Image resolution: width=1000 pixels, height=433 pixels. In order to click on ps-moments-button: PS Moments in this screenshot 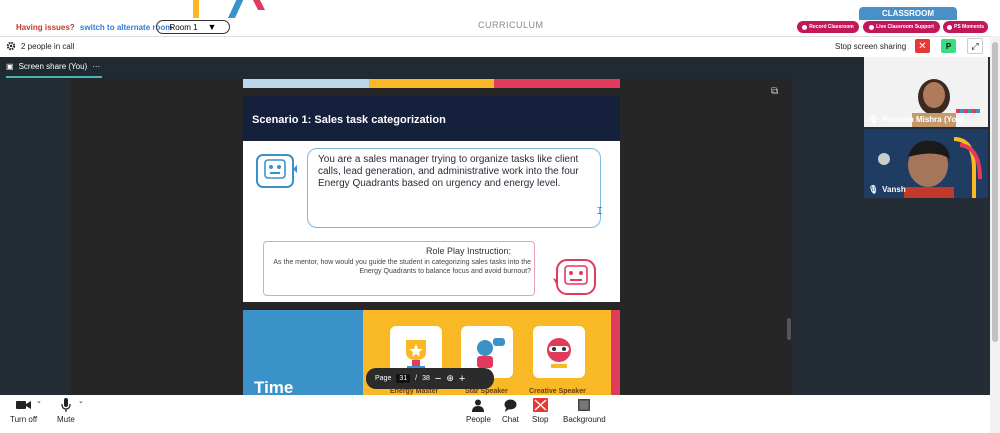, I will do `click(965, 27)`.